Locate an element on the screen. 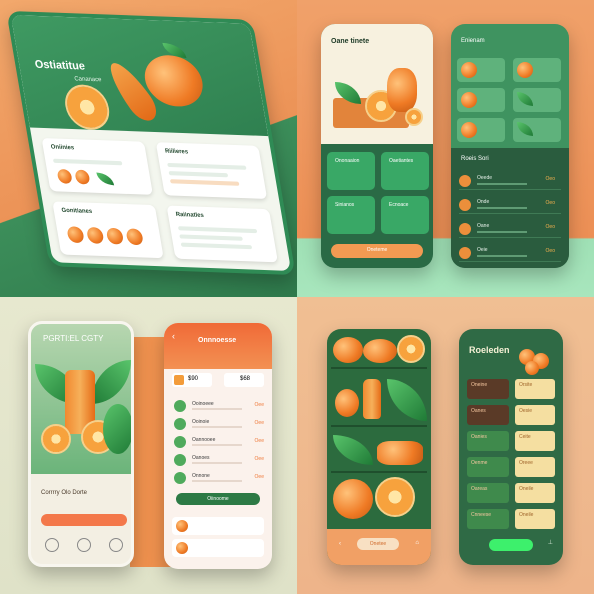  stat-value: $68 is located at coordinates (245, 379).